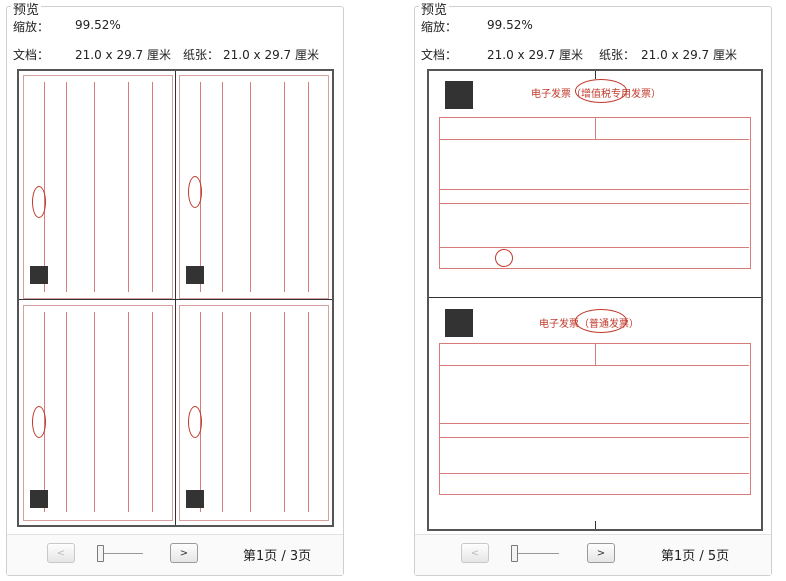  Describe the element at coordinates (277, 556) in the screenshot. I see `page-indicator: 第1页 / 3页` at that location.